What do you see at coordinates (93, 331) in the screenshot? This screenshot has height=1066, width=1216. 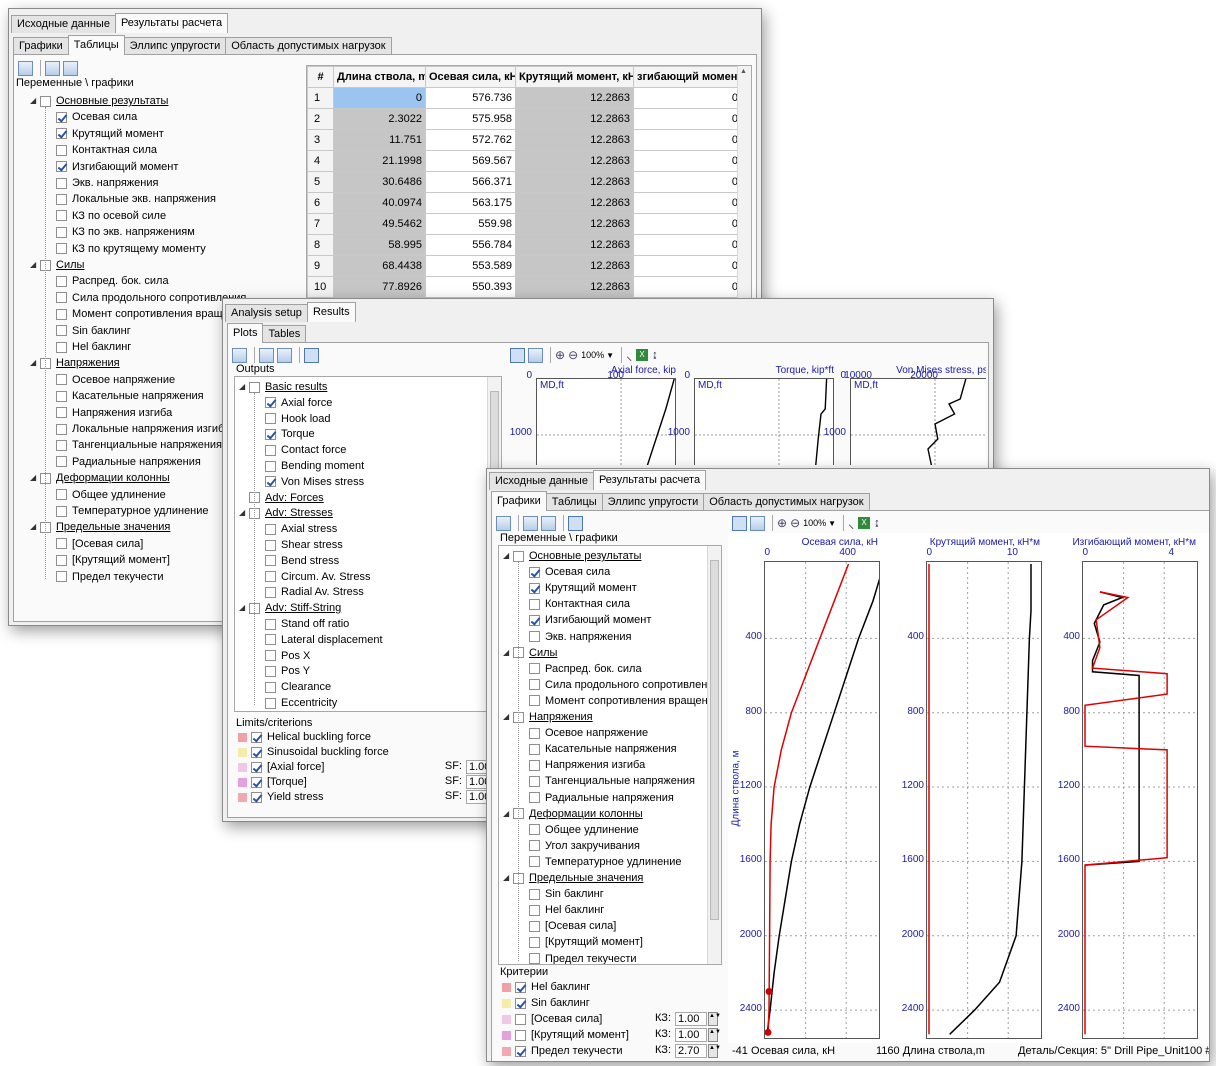 I see `tree-item: Sin баклинг` at bounding box center [93, 331].